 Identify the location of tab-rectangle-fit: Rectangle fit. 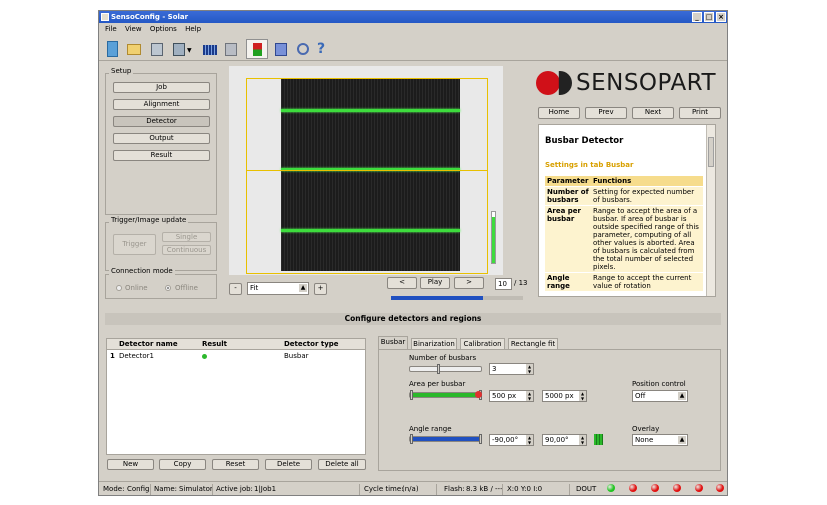
(533, 343).